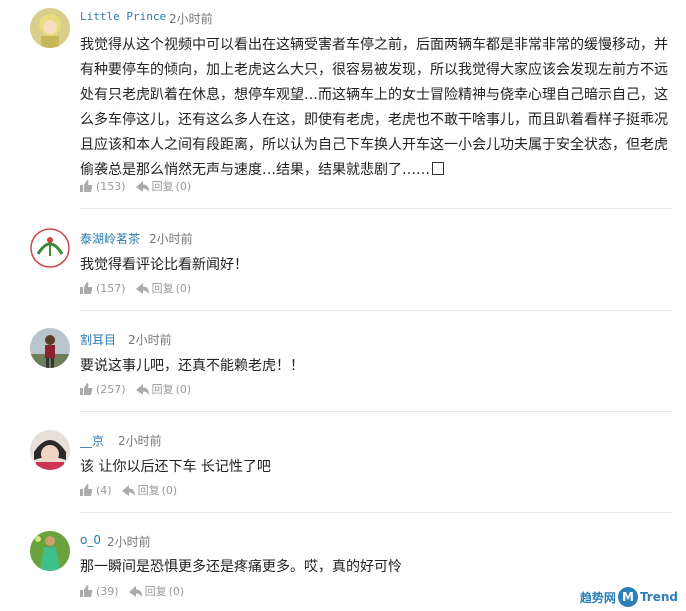  I want to click on watermark-right-text: Trend, so click(658, 597).